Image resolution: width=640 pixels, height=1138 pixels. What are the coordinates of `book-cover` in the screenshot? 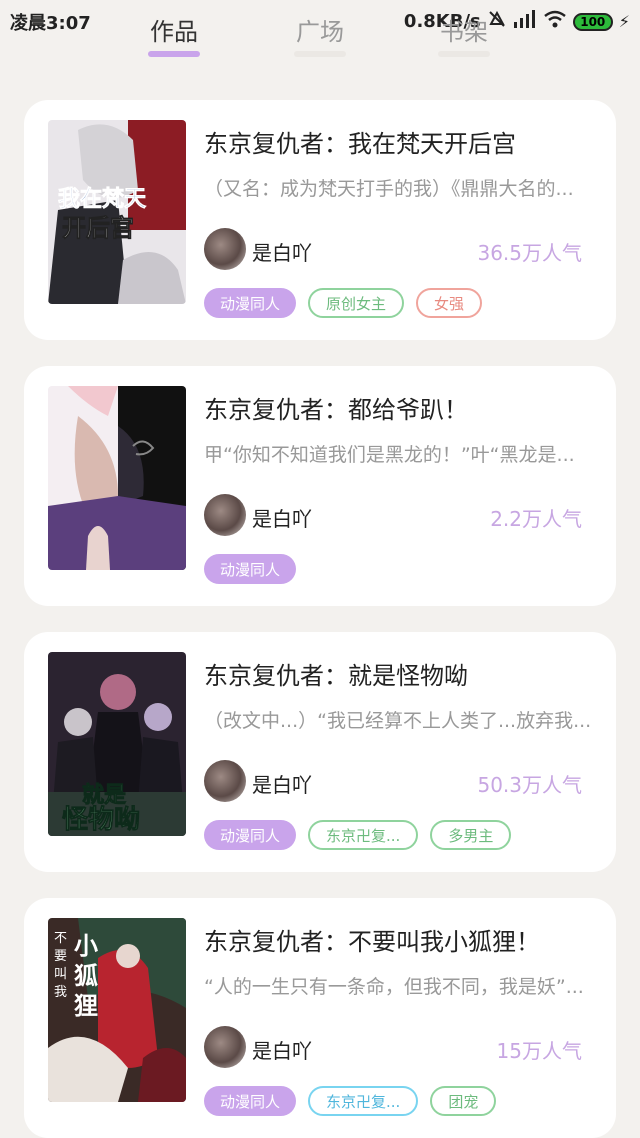 It's located at (117, 478).